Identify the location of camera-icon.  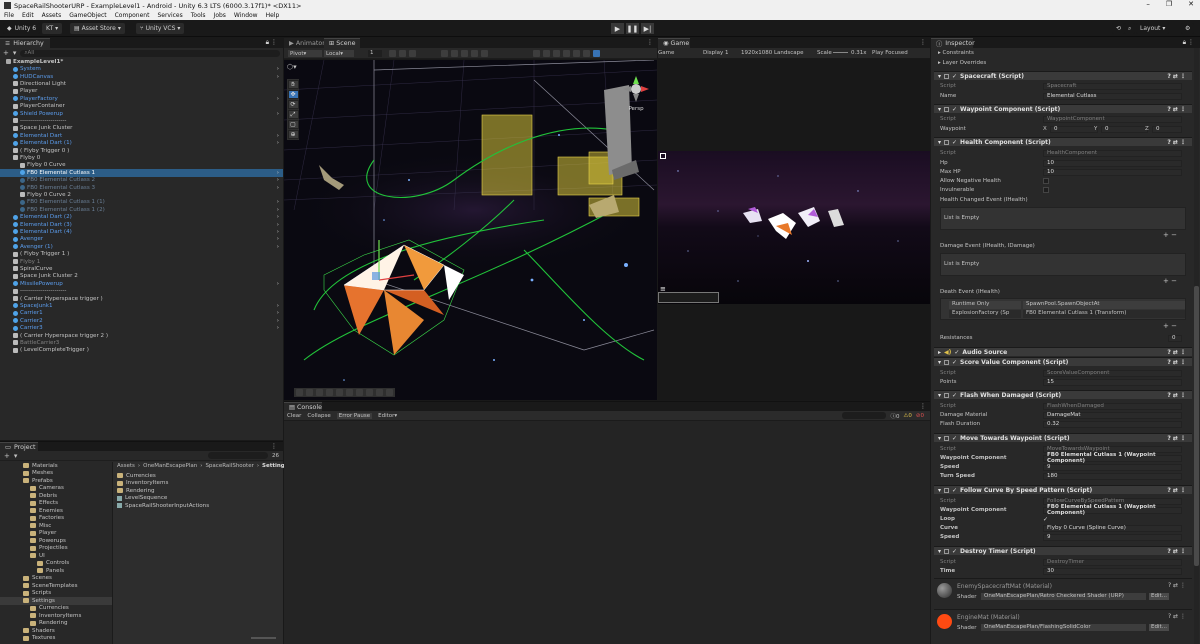
(576, 53).